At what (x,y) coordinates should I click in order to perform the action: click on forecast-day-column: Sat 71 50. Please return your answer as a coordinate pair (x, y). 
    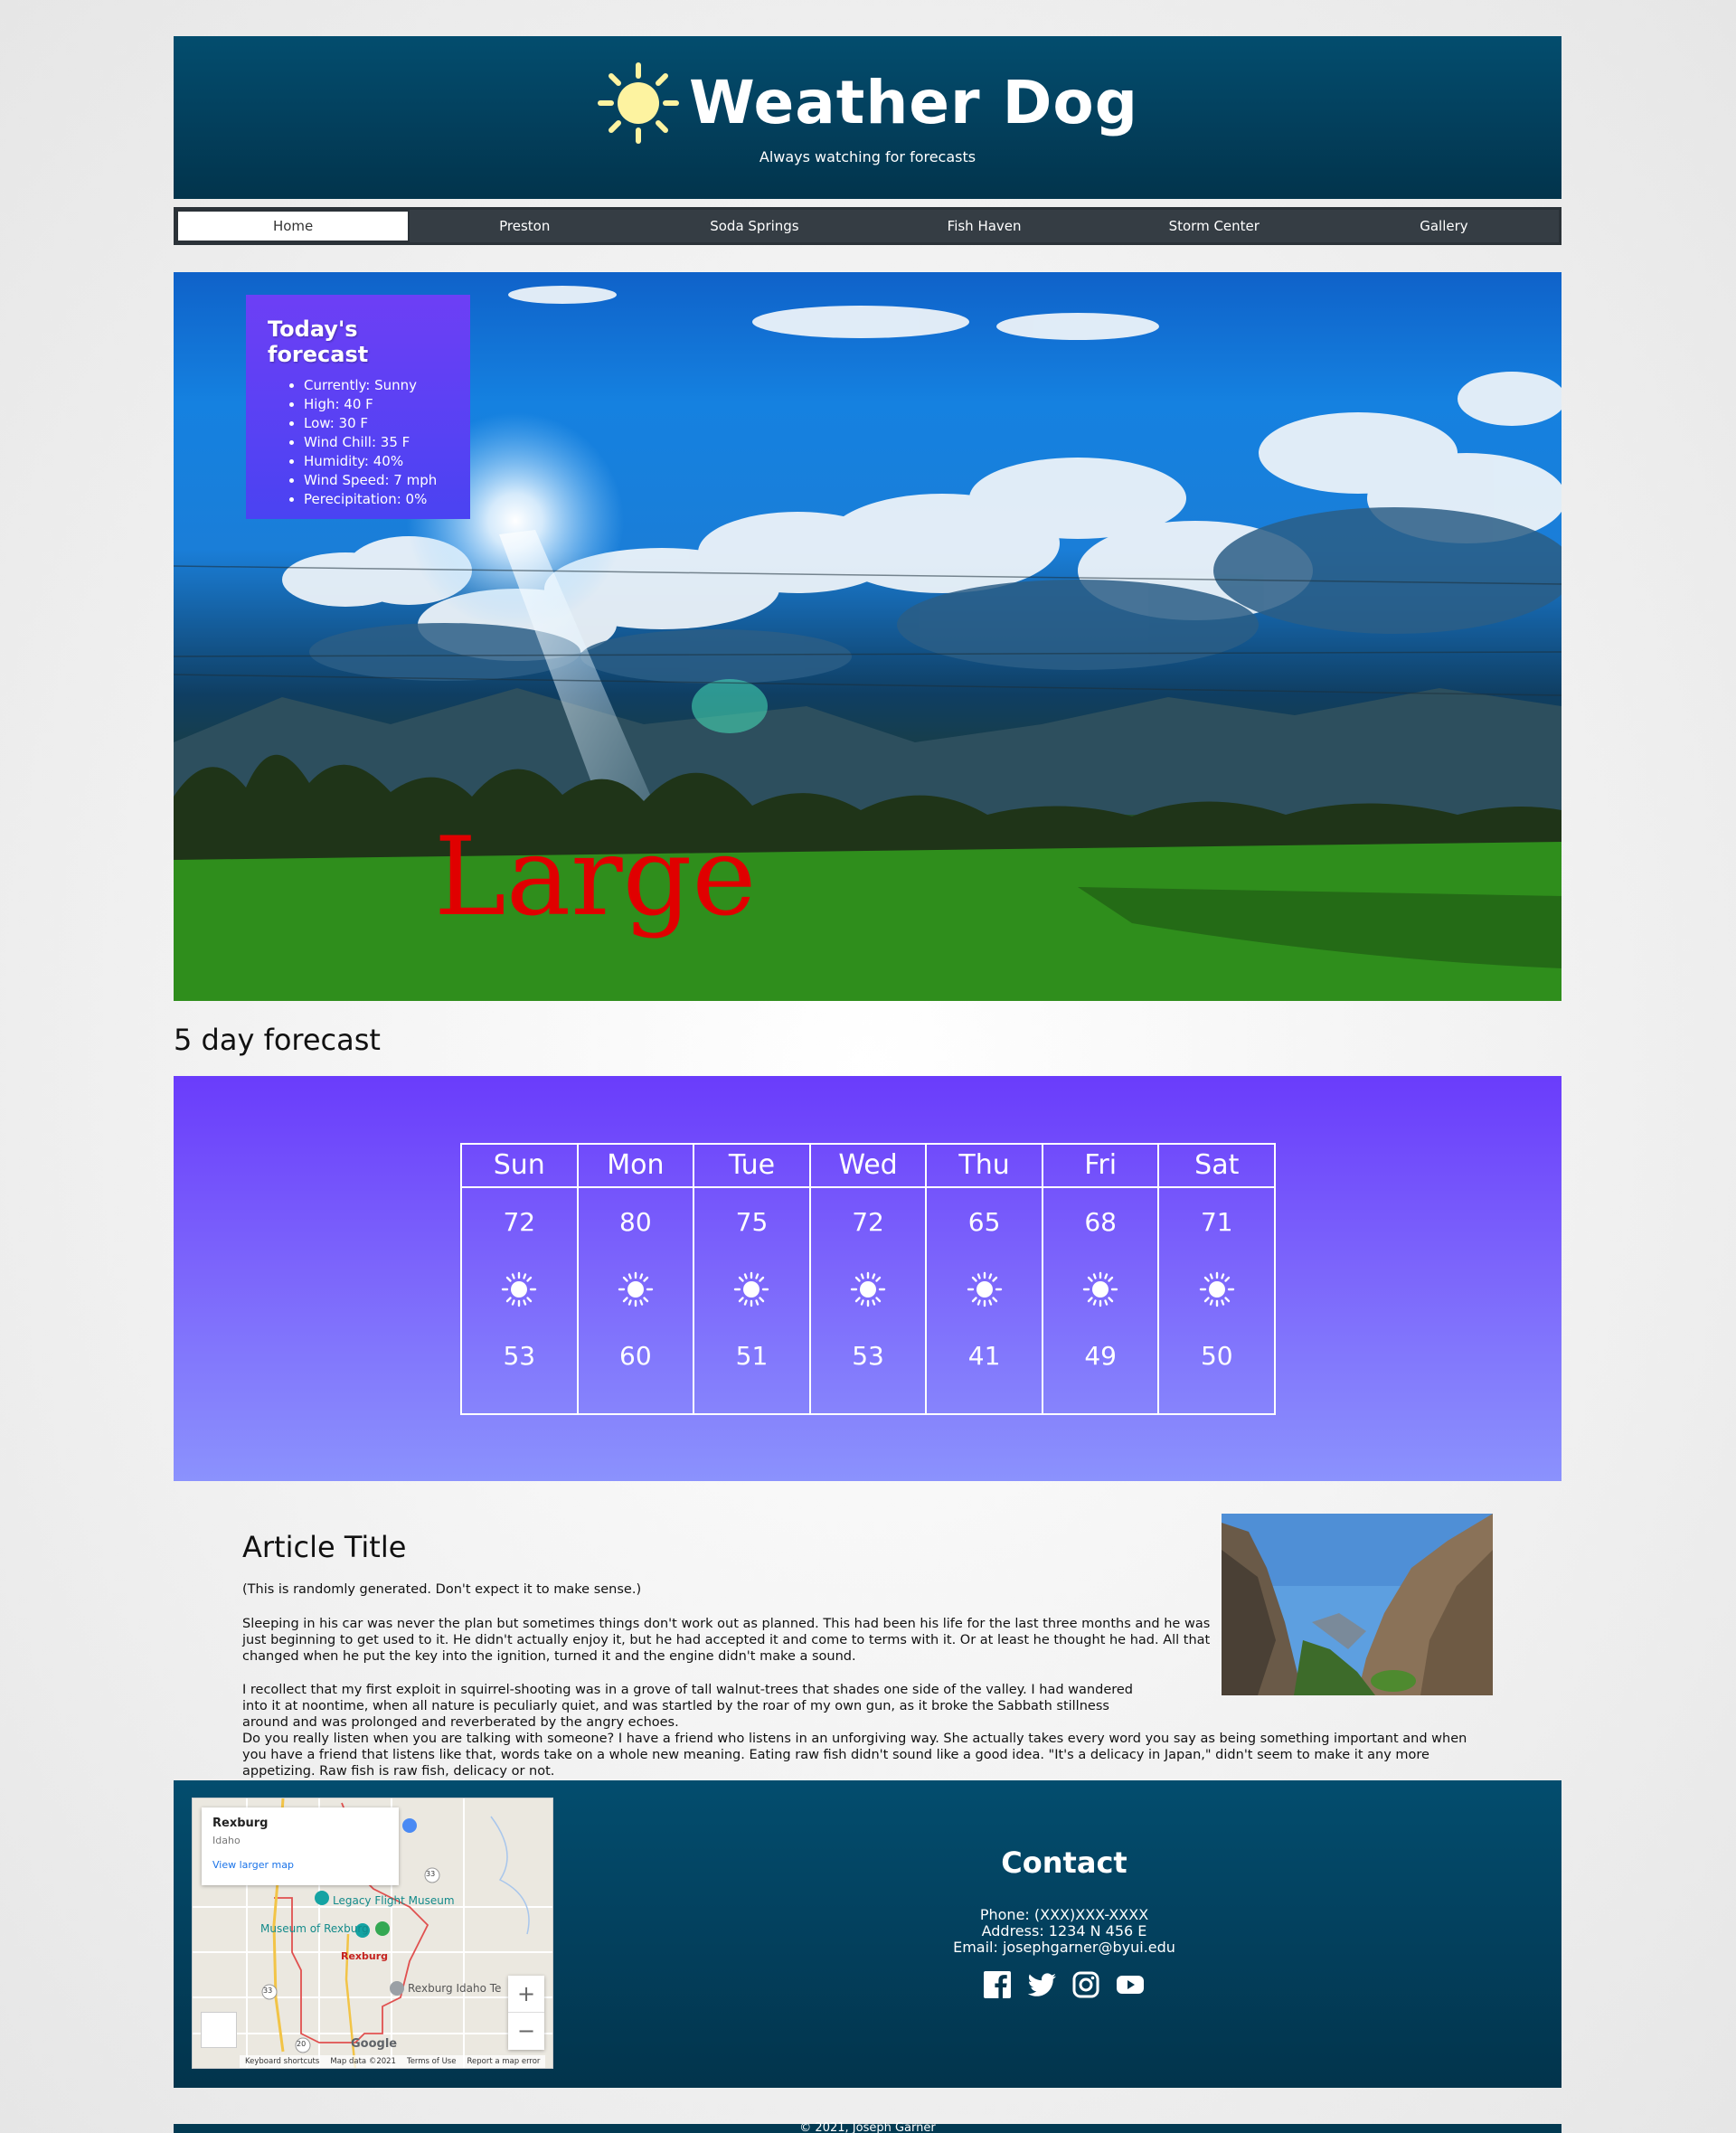
    Looking at the image, I should click on (1217, 1279).